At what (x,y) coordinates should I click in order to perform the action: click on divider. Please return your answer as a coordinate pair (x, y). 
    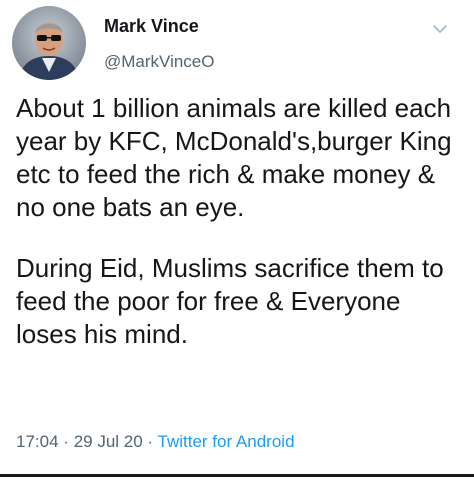
    Looking at the image, I should click on (237, 475).